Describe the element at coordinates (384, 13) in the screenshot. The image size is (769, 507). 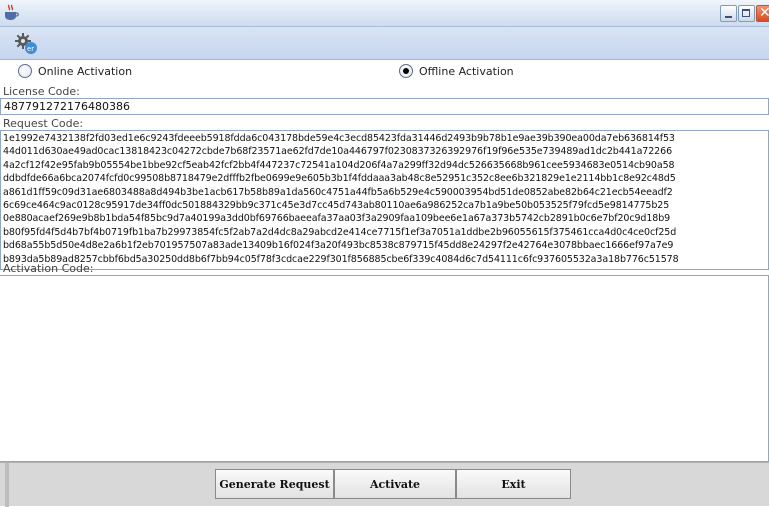
I see `title-bar: ✕` at that location.